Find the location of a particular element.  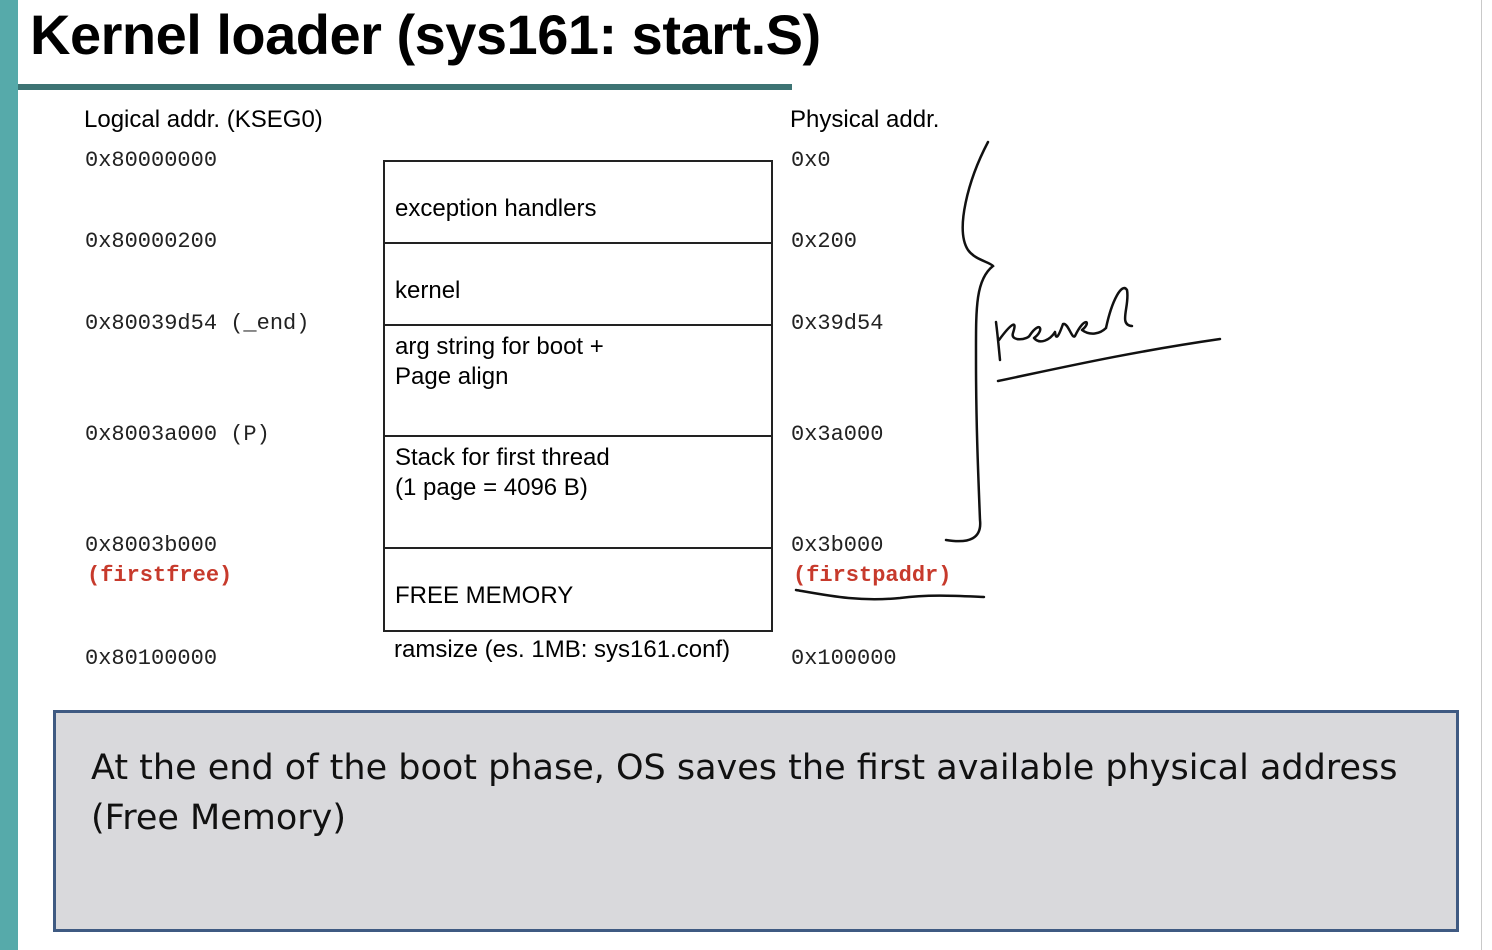

handwritten-kernel-word is located at coordinates (1064, 324).